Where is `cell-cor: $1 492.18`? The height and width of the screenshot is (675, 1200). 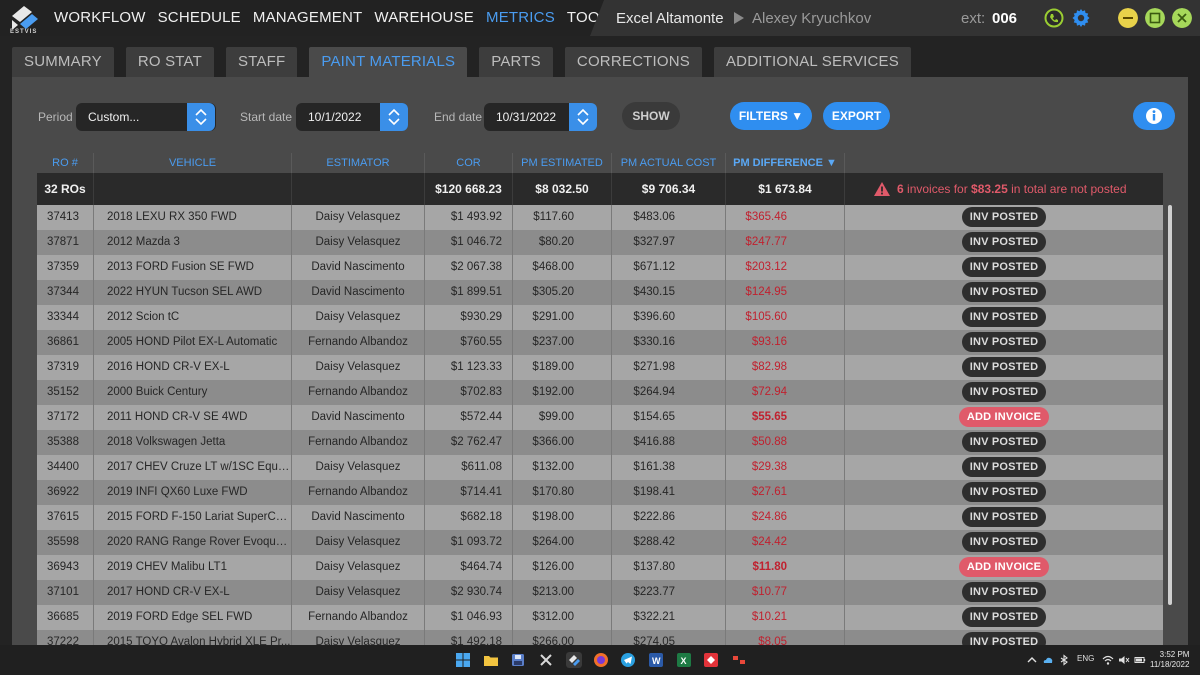 cell-cor: $1 492.18 is located at coordinates (469, 637).